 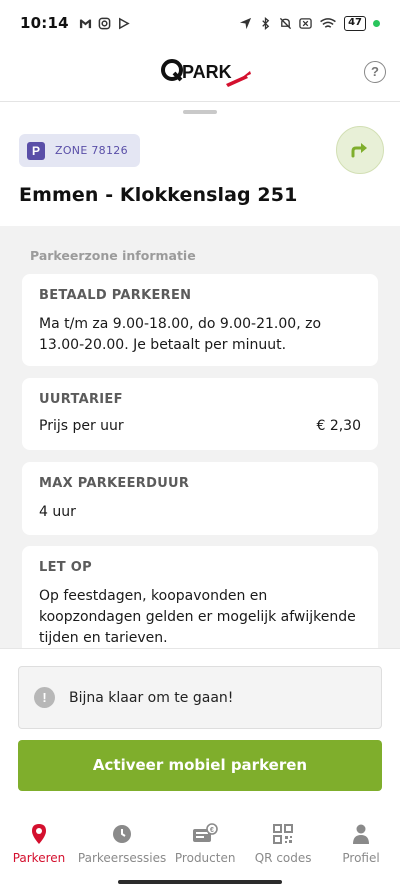 What do you see at coordinates (85, 23) in the screenshot?
I see `gmail-icon` at bounding box center [85, 23].